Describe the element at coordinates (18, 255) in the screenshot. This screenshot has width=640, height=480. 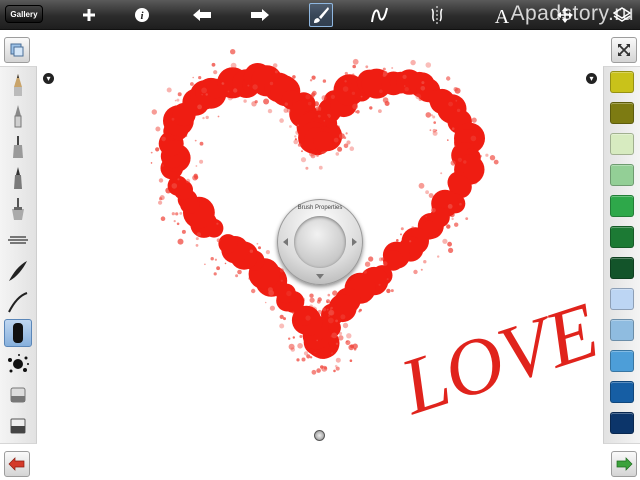
I see `brush-panel` at that location.